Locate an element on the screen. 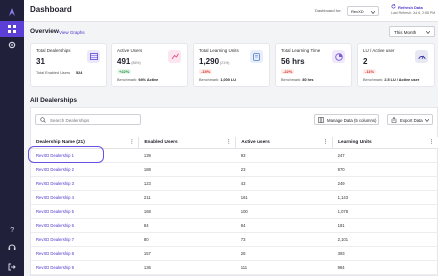 This screenshot has width=438, height=276. table-row: RevXD Dealership 3 123 43 249 is located at coordinates (234, 183).